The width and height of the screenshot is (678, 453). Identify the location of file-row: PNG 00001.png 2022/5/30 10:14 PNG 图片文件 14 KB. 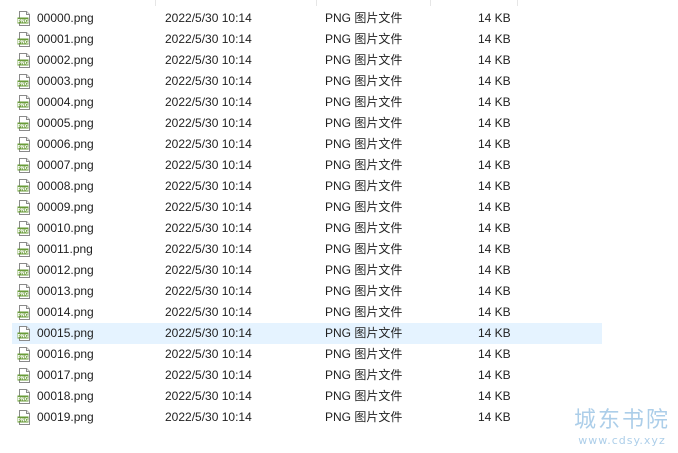
(339, 39).